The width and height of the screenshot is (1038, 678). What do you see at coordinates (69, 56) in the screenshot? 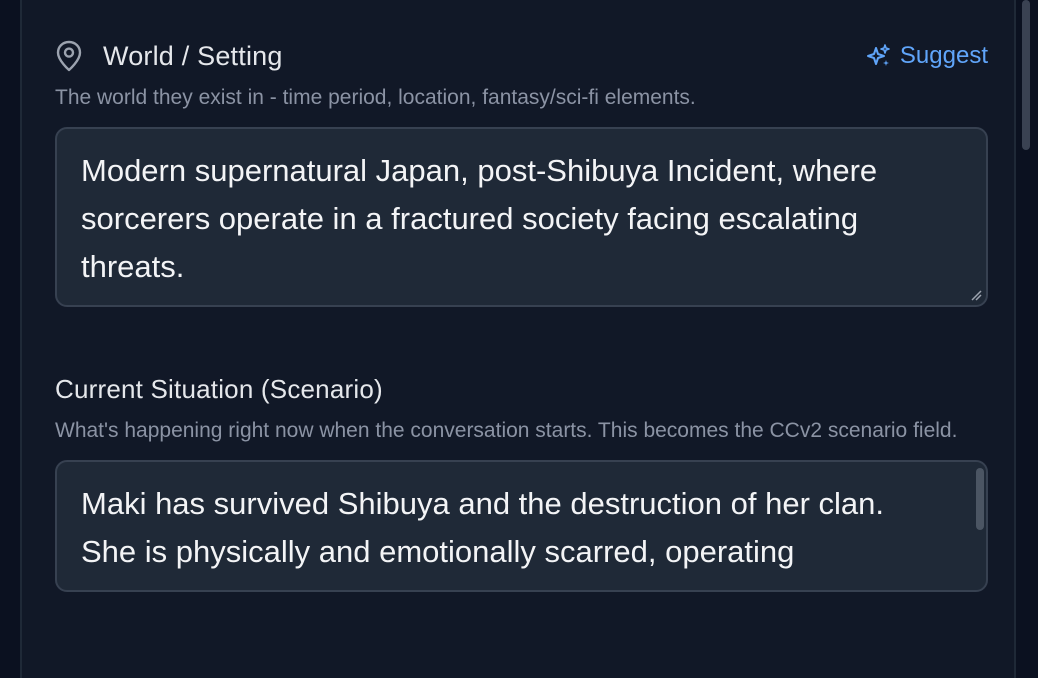
I see `map-pin-icon` at bounding box center [69, 56].